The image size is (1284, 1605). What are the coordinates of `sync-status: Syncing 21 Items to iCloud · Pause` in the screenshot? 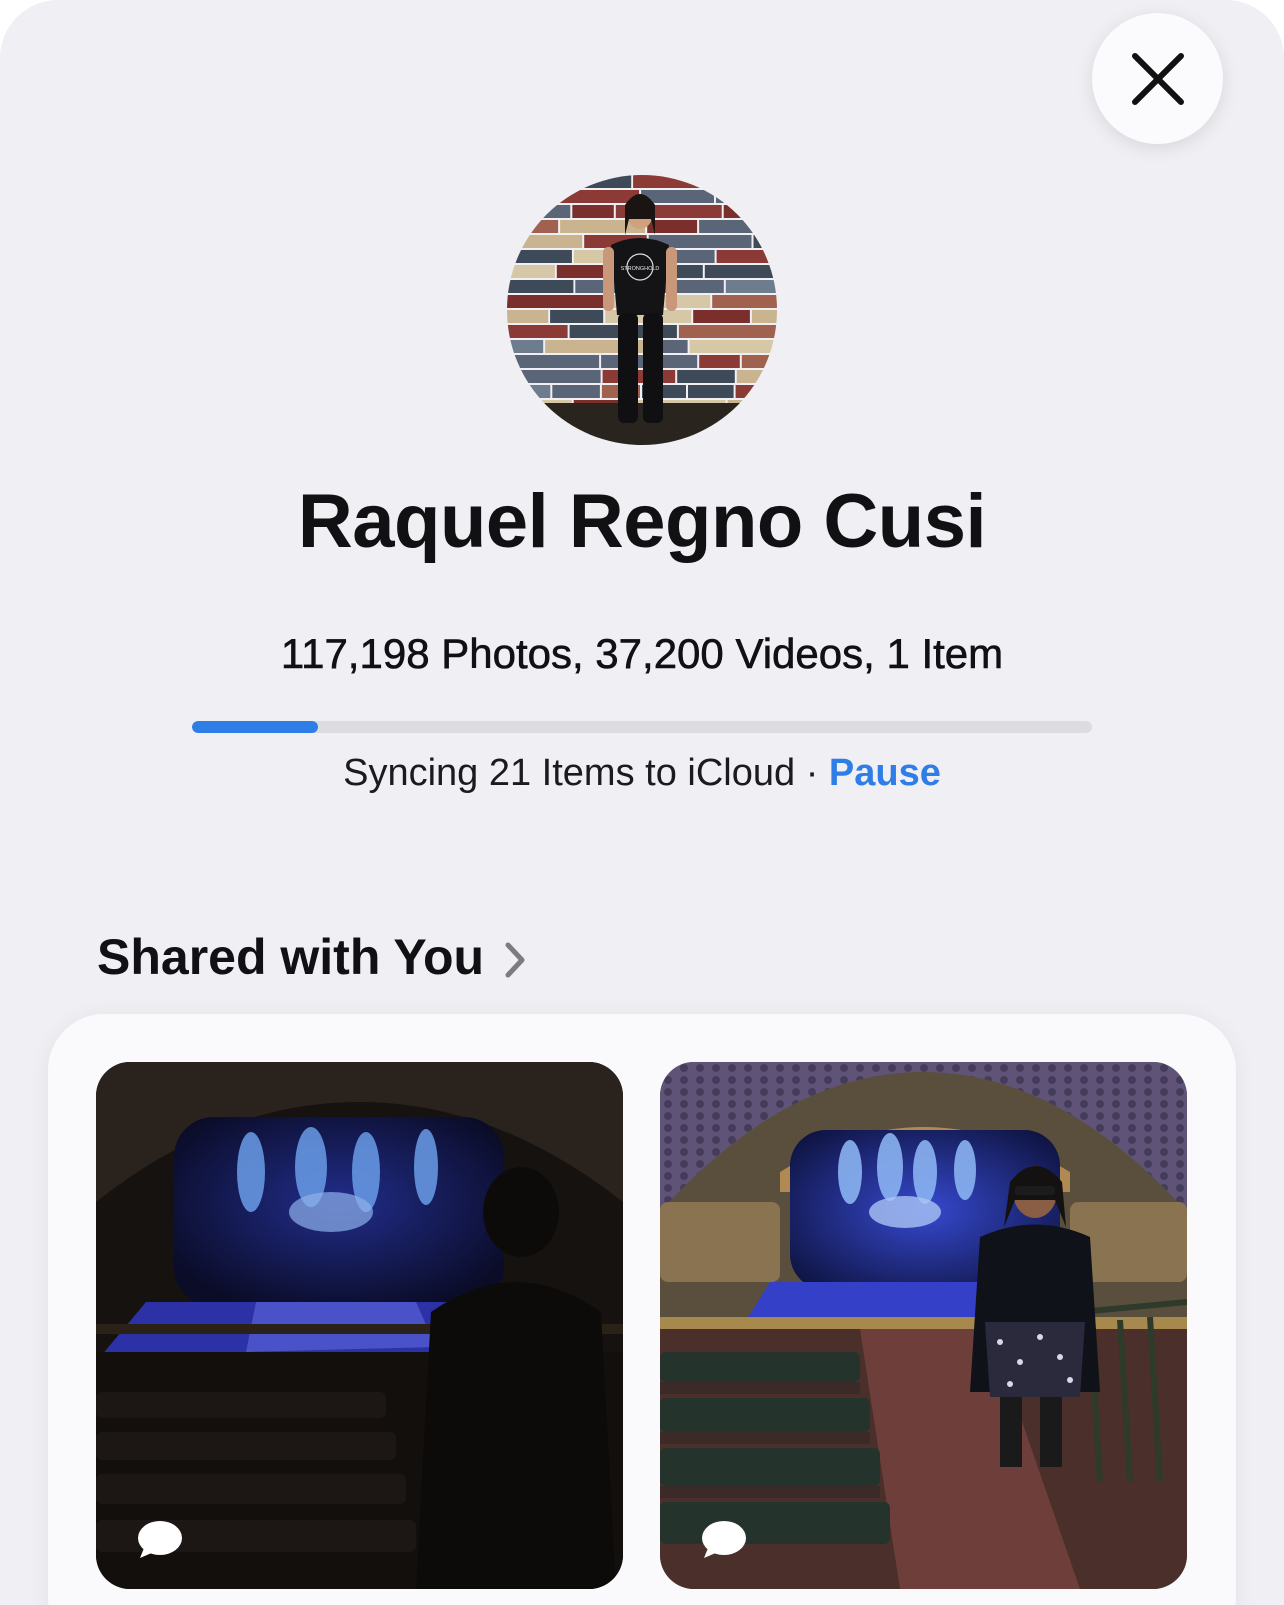 It's located at (642, 773).